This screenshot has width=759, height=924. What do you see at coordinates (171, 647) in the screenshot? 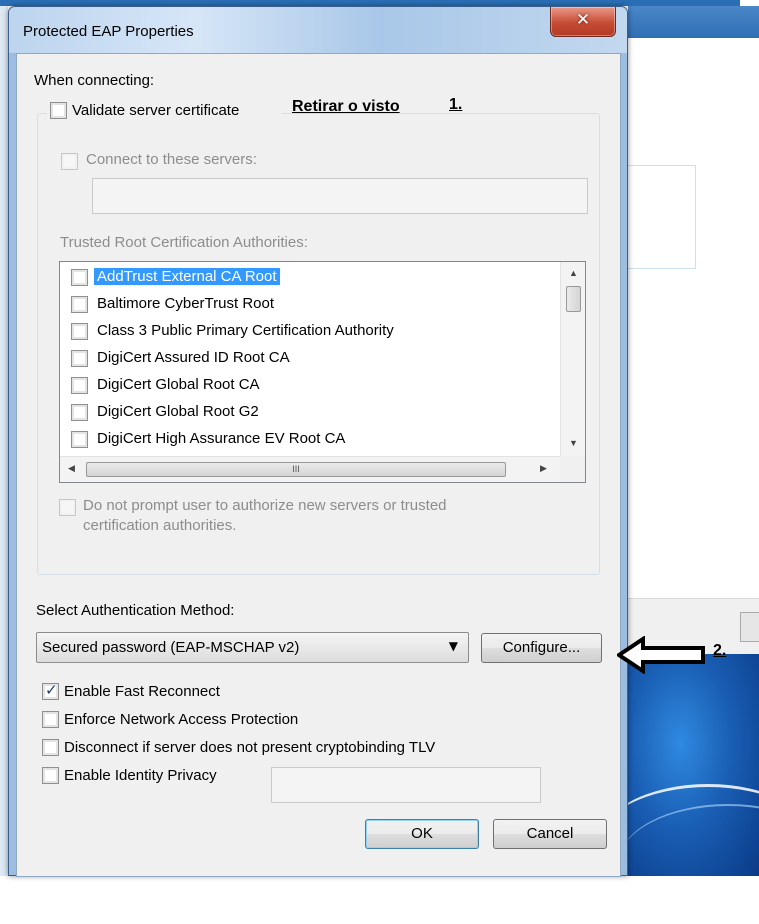
I see `auth-method-value: Secured password (EAP-MSCHAP v2)` at bounding box center [171, 647].